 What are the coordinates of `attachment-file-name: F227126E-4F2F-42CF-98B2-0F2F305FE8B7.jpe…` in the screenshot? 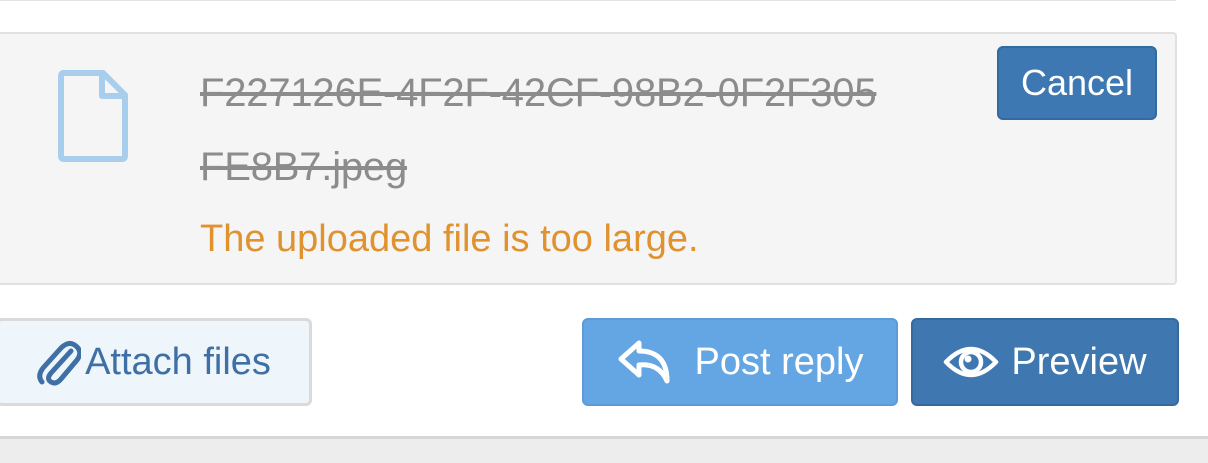 It's located at (538, 130).